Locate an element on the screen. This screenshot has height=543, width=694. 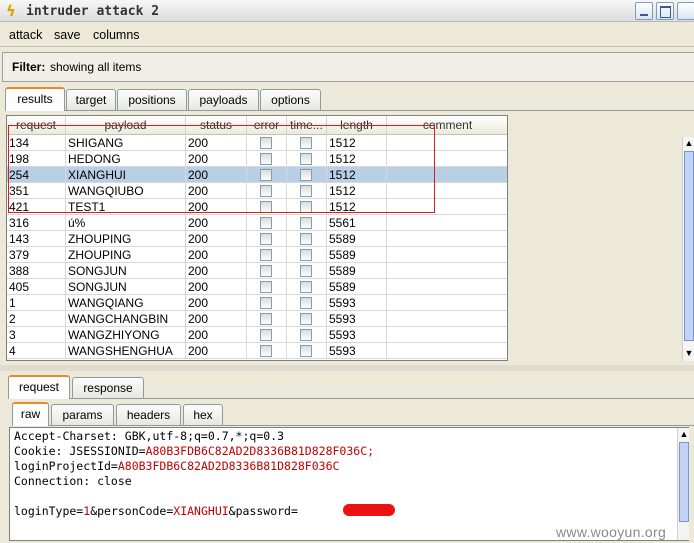
table-row: 388 SONGJUN 200 5589 is located at coordinates (257, 271).